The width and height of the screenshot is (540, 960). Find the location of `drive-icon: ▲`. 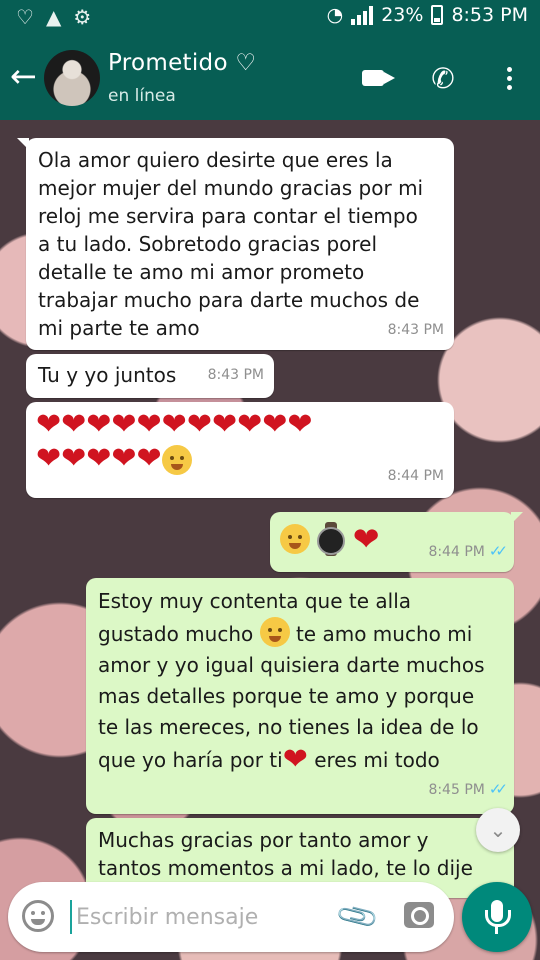

drive-icon: ▲ is located at coordinates (53, 17).